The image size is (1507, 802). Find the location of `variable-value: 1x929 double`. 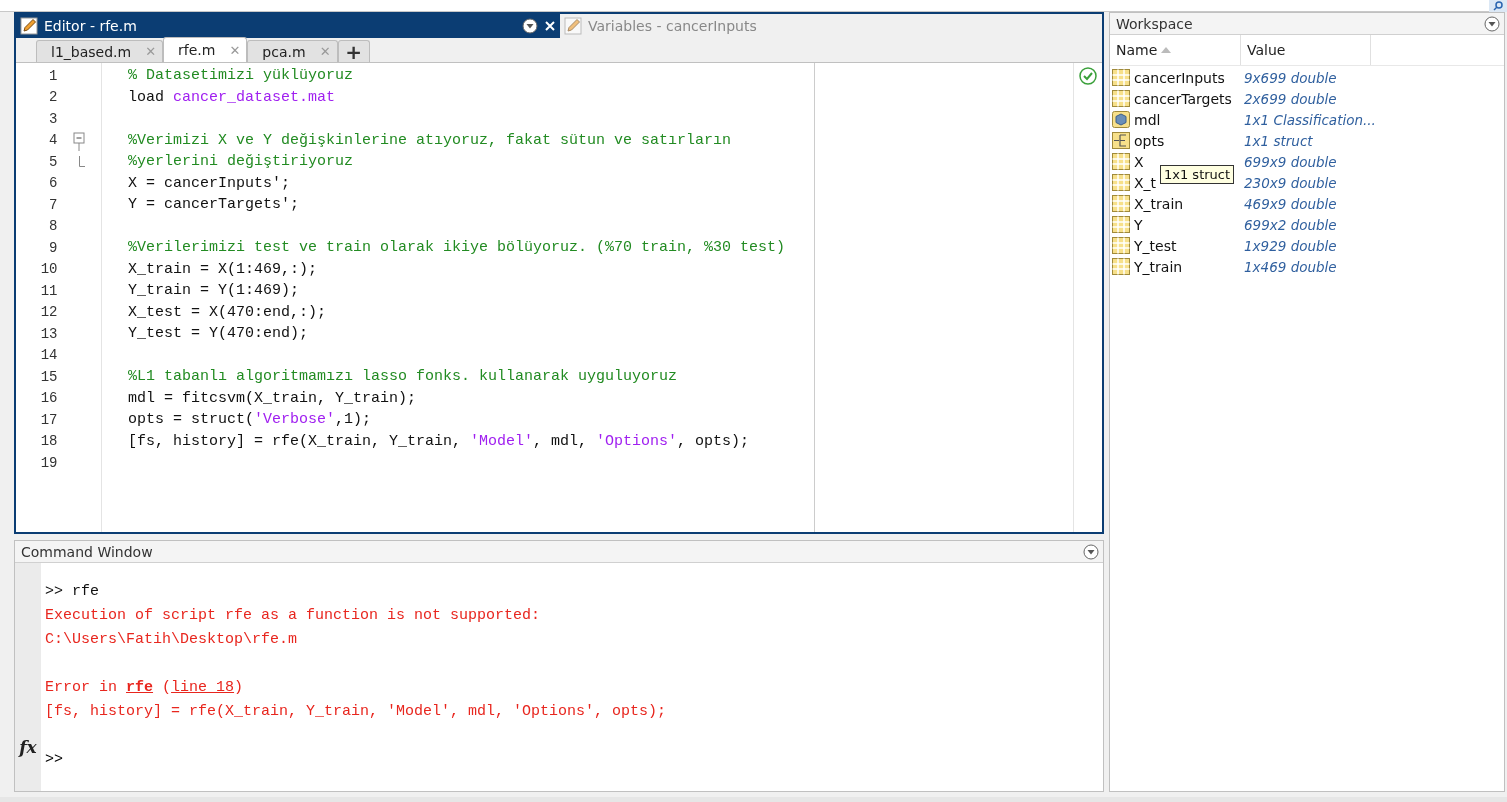

variable-value: 1x929 double is located at coordinates (1290, 245).